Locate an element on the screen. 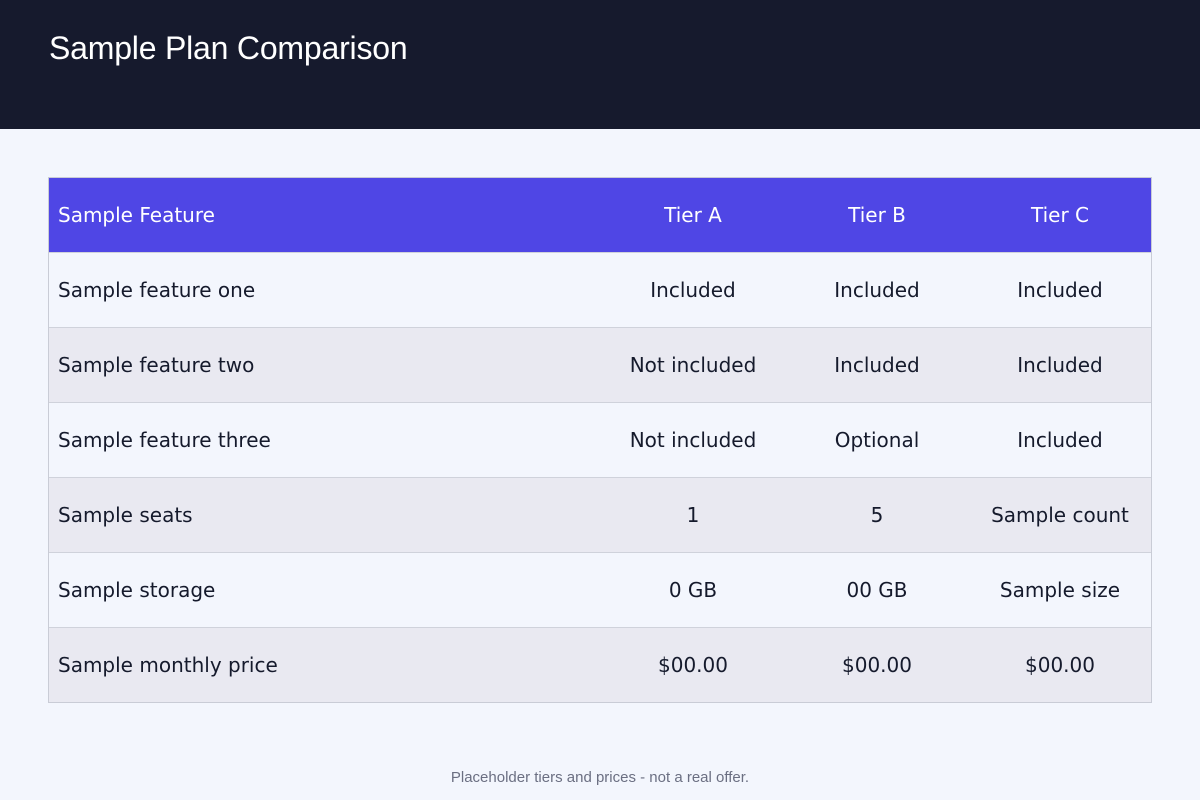 This screenshot has height=800, width=1200. tier-c-cell: Sample count is located at coordinates (1060, 515).